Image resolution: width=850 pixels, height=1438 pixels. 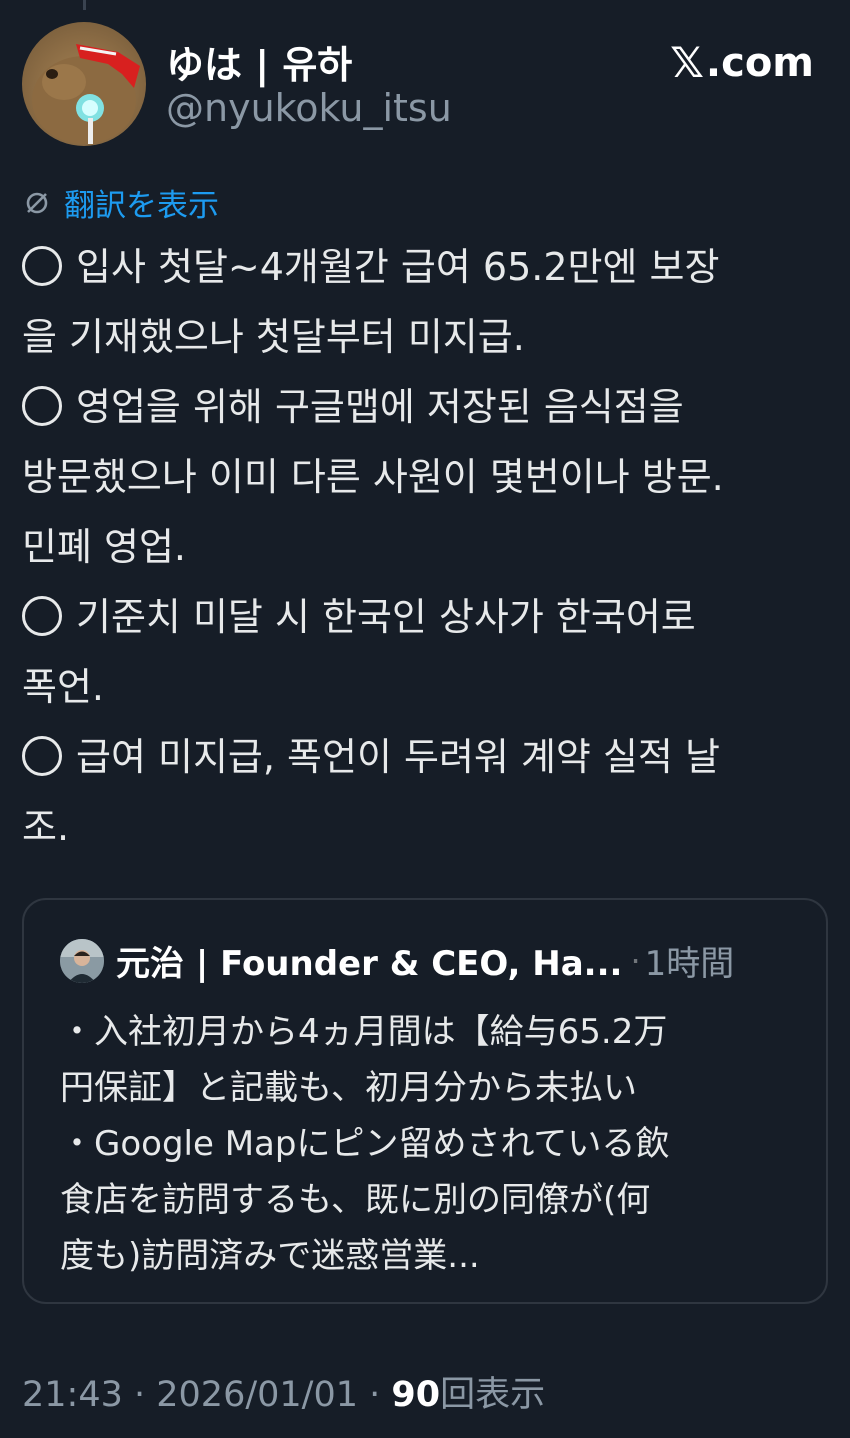 I want to click on post-line-text: 영업을 위해 구글맵에 저장된 음식점을, so click(x=380, y=407).